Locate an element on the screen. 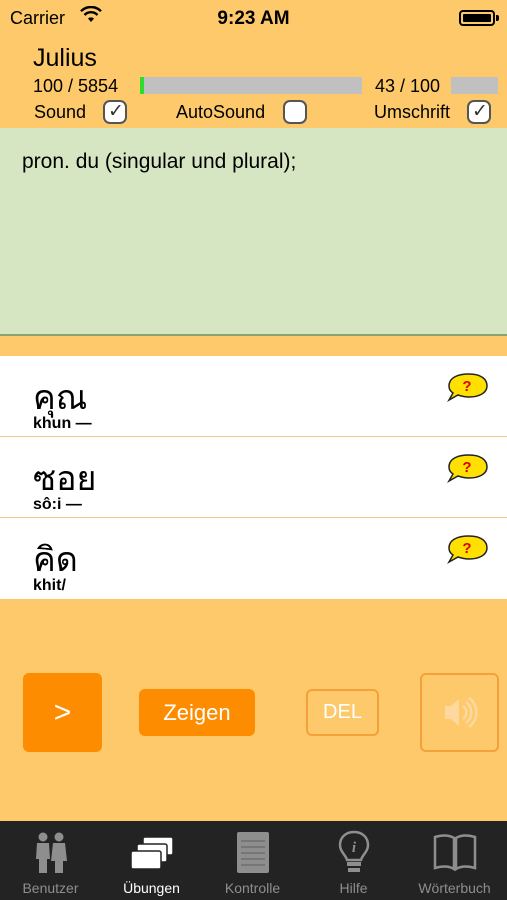 The height and width of the screenshot is (900, 507). autosound-label: AutoSound is located at coordinates (221, 112).